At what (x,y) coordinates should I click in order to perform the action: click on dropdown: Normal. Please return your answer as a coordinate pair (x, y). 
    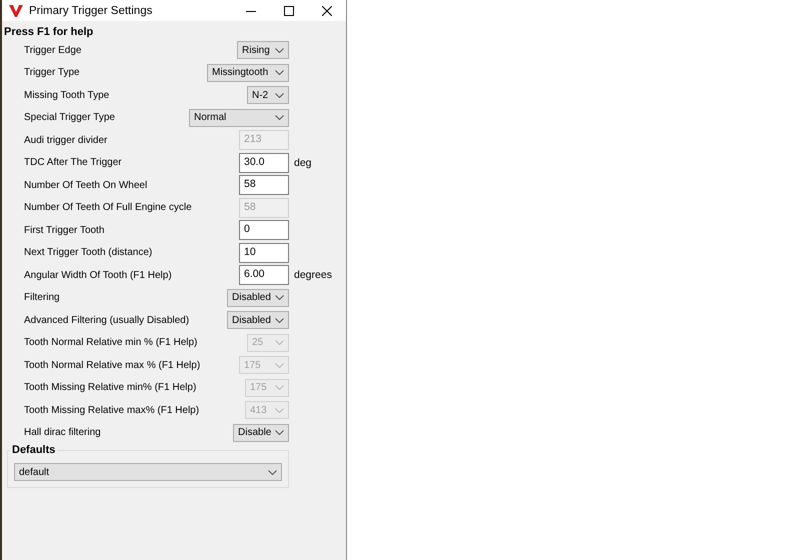
    Looking at the image, I should click on (239, 117).